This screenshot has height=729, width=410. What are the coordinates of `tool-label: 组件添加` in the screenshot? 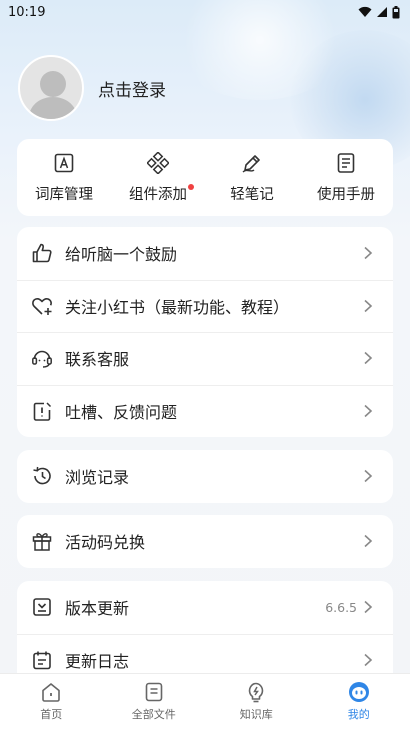 It's located at (161, 193).